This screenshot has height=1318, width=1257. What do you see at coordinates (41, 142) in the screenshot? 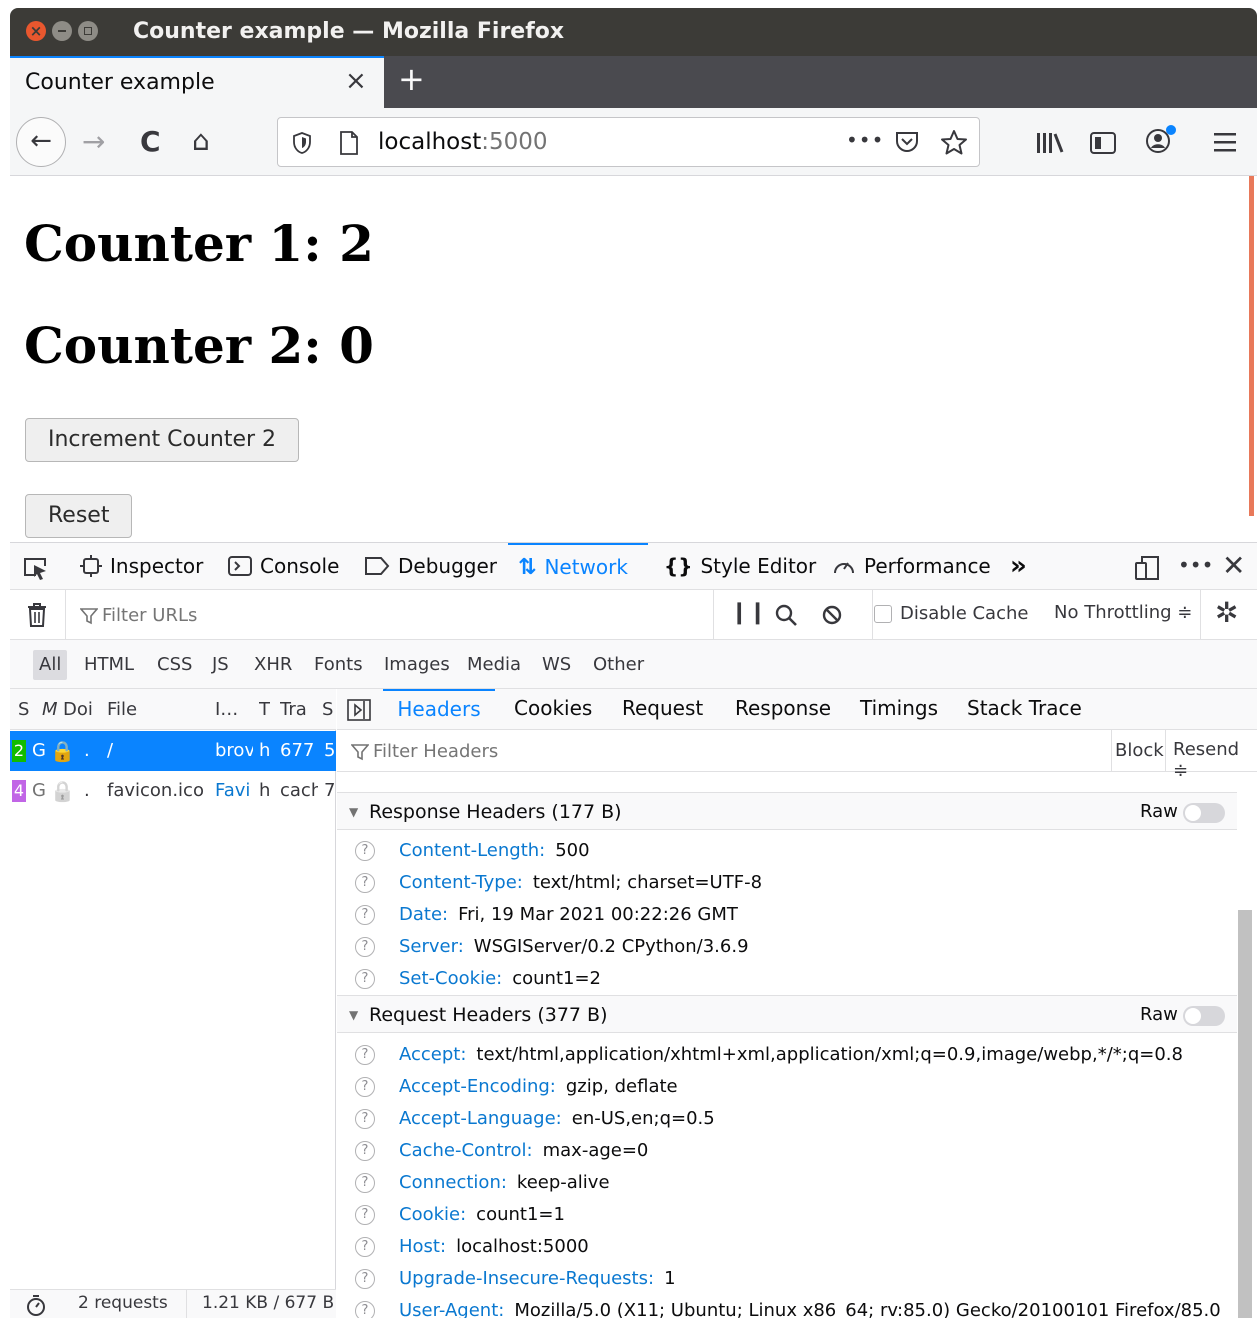
I see `back-button: ←` at bounding box center [41, 142].